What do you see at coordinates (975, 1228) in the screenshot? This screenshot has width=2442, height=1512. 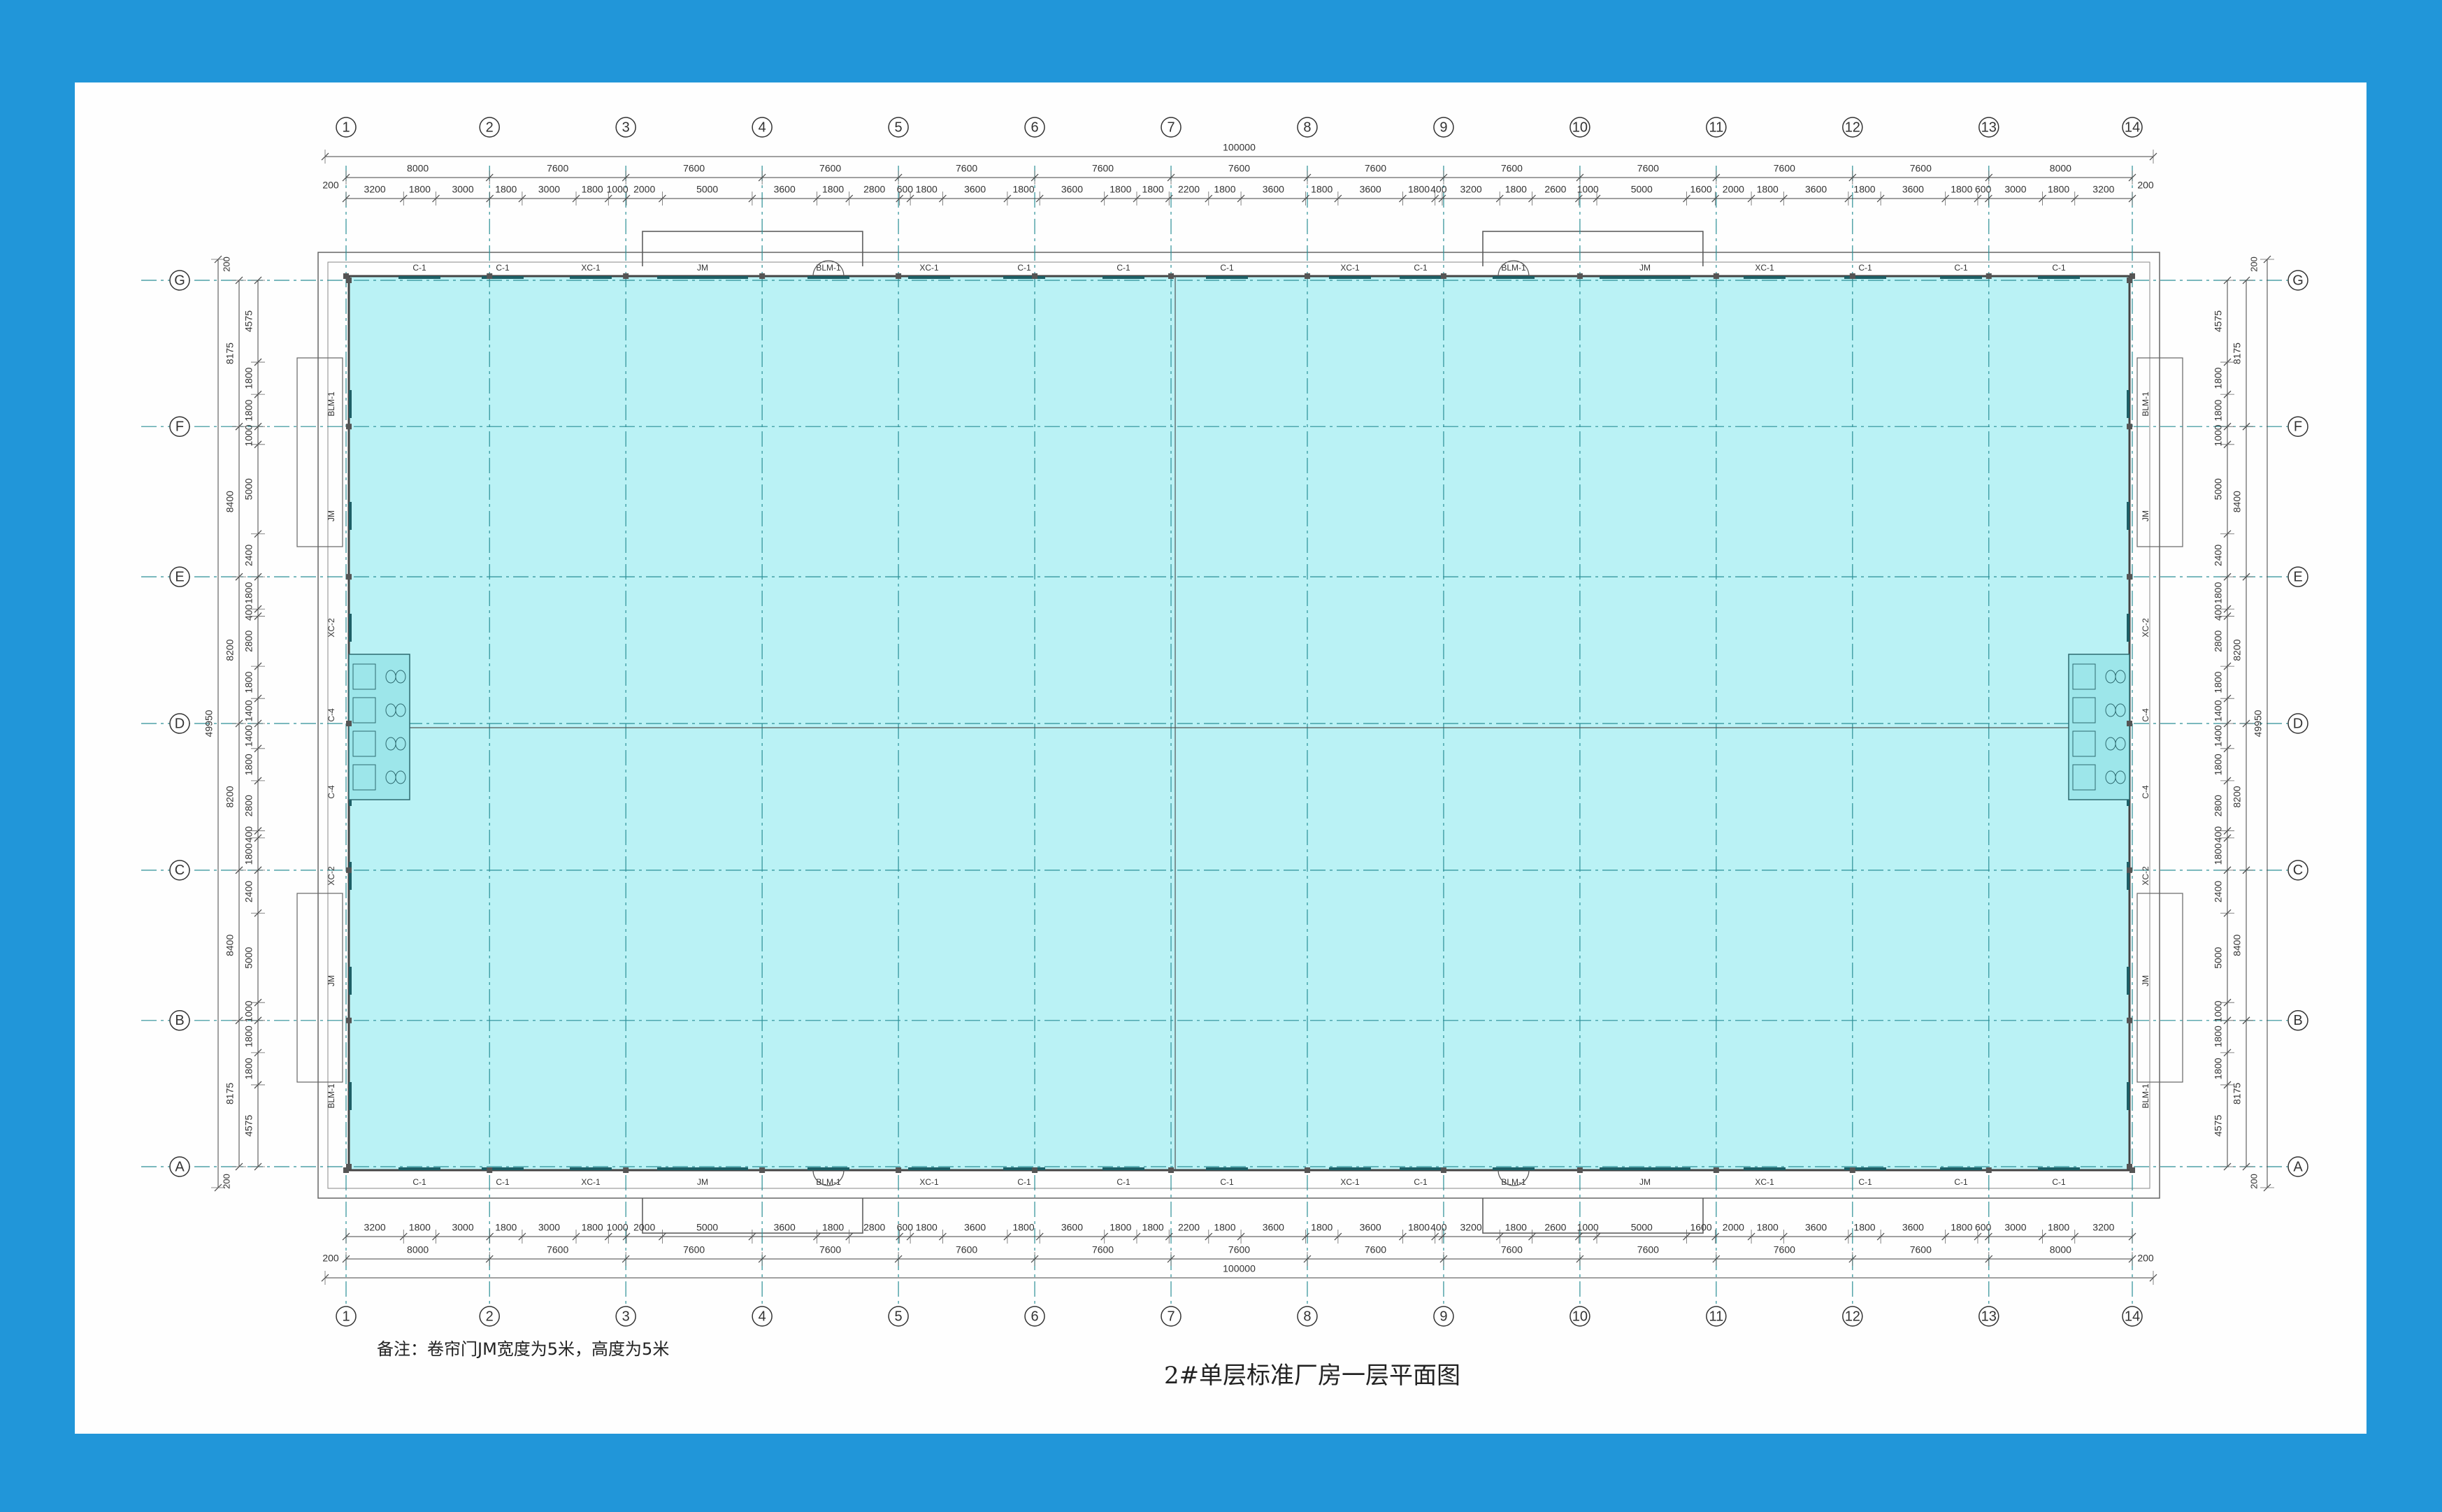 I see `dim-bottom-detail-label-14: 3600` at bounding box center [975, 1228].